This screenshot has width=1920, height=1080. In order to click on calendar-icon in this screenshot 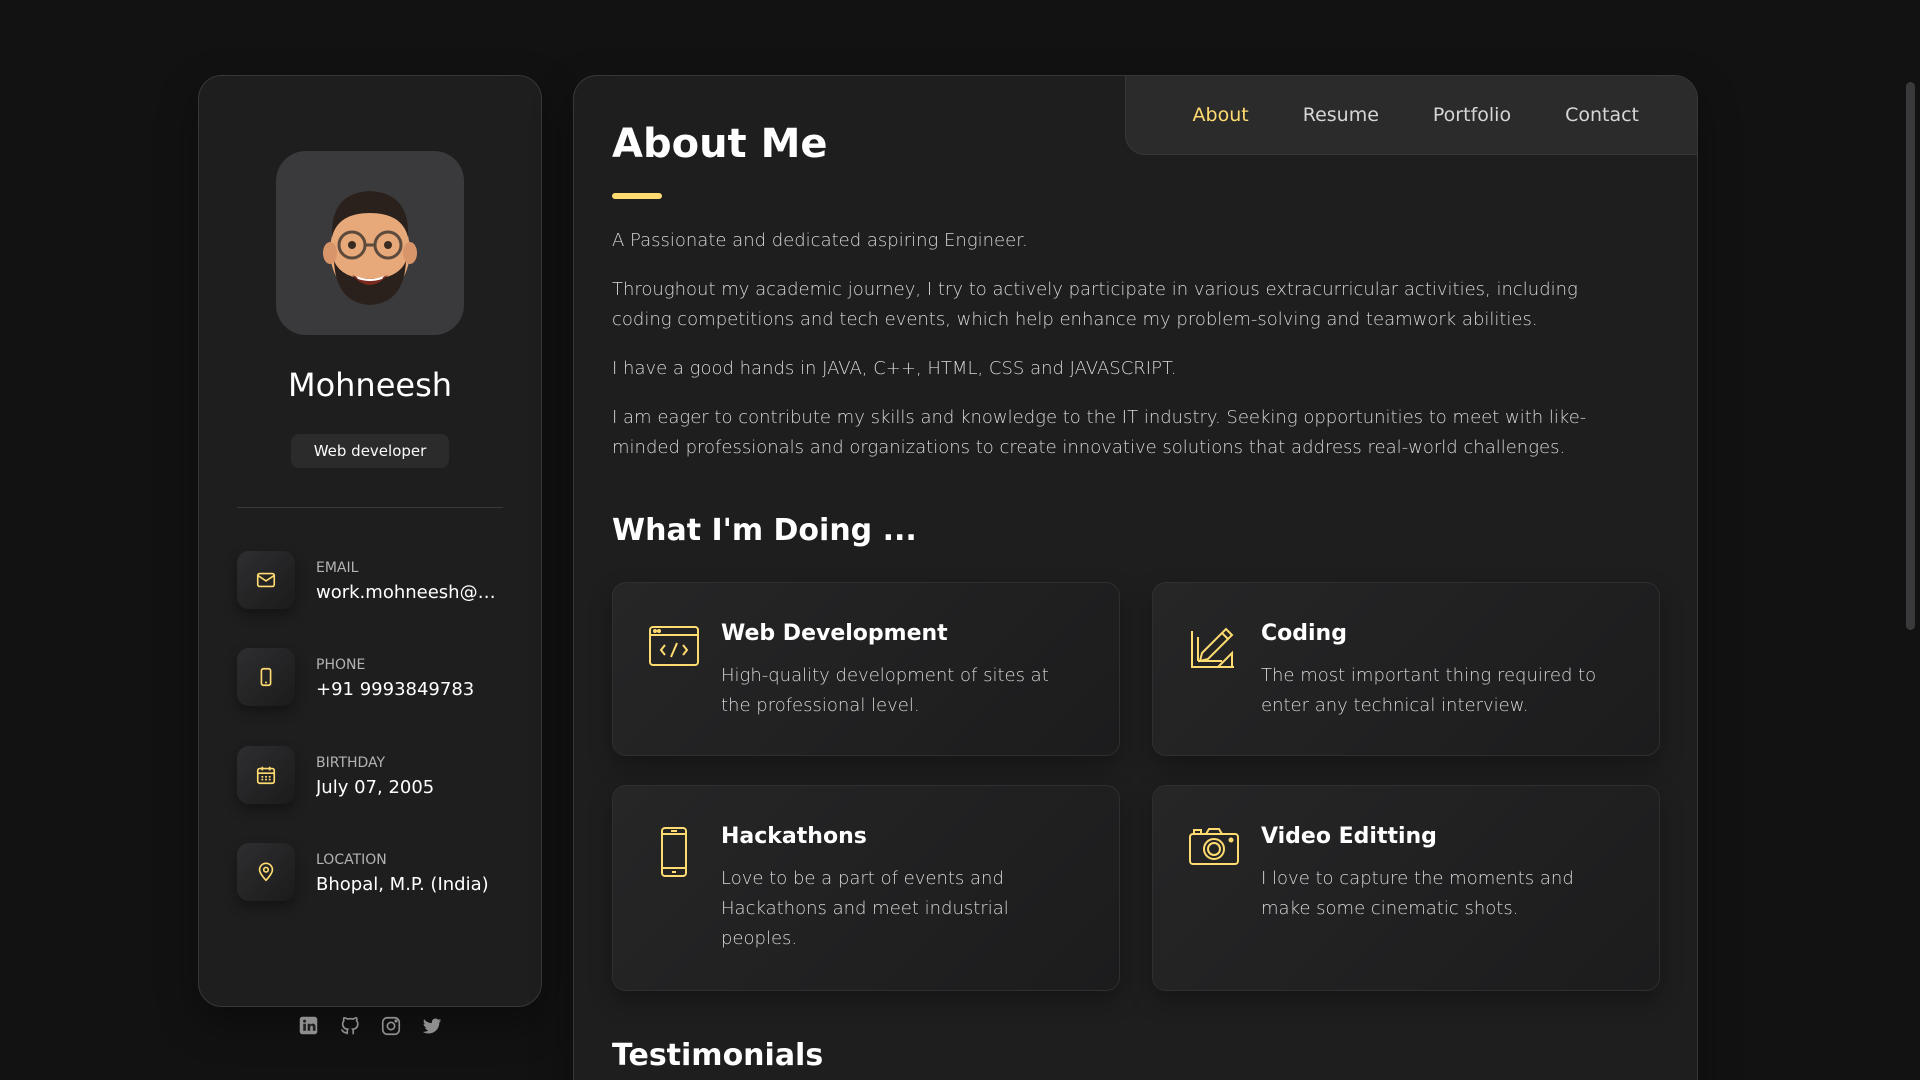, I will do `click(266, 775)`.